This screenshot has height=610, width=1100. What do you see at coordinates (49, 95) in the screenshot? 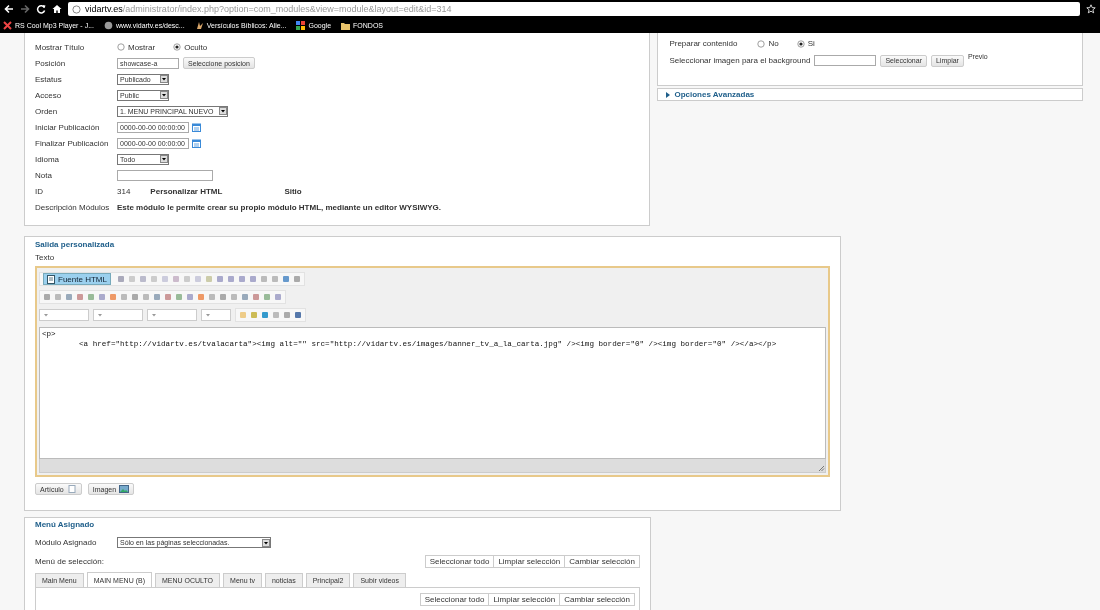
I see `field-label: Acceso` at bounding box center [49, 95].